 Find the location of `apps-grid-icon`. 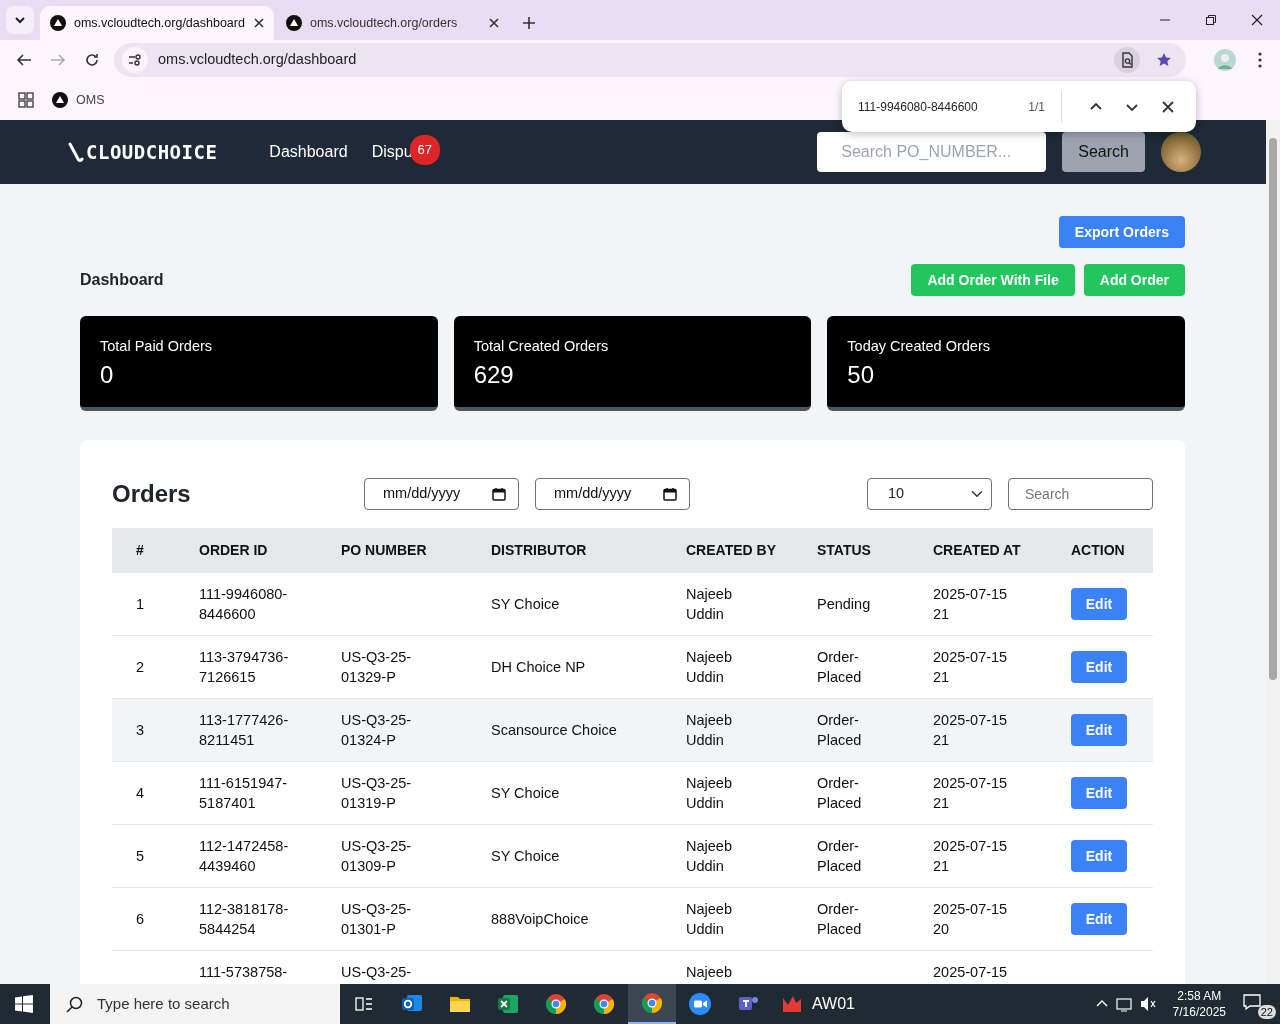

apps-grid-icon is located at coordinates (26, 100).